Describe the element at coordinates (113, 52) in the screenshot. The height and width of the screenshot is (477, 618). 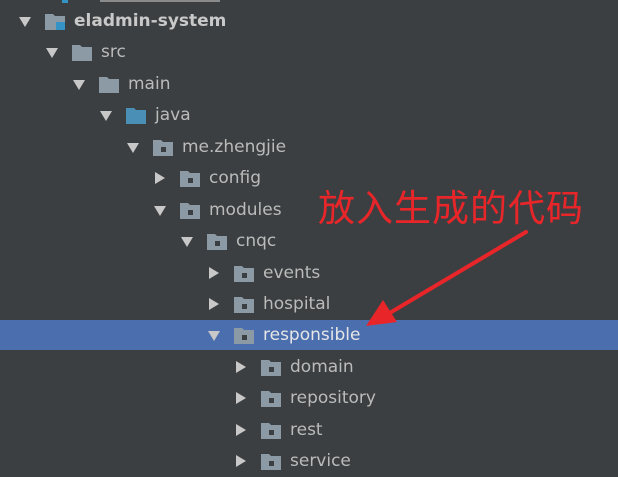
I see `tree-node-label: src` at that location.